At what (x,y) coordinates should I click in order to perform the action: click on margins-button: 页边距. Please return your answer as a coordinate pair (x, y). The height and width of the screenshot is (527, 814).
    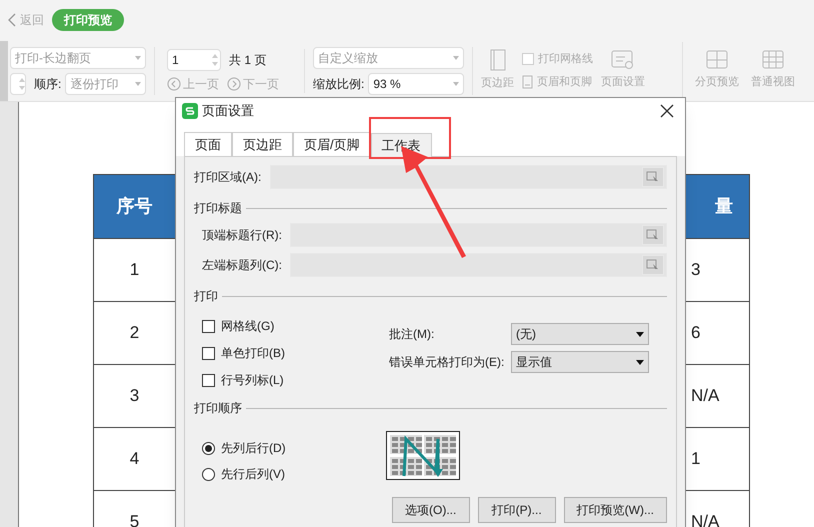
    Looking at the image, I should click on (497, 70).